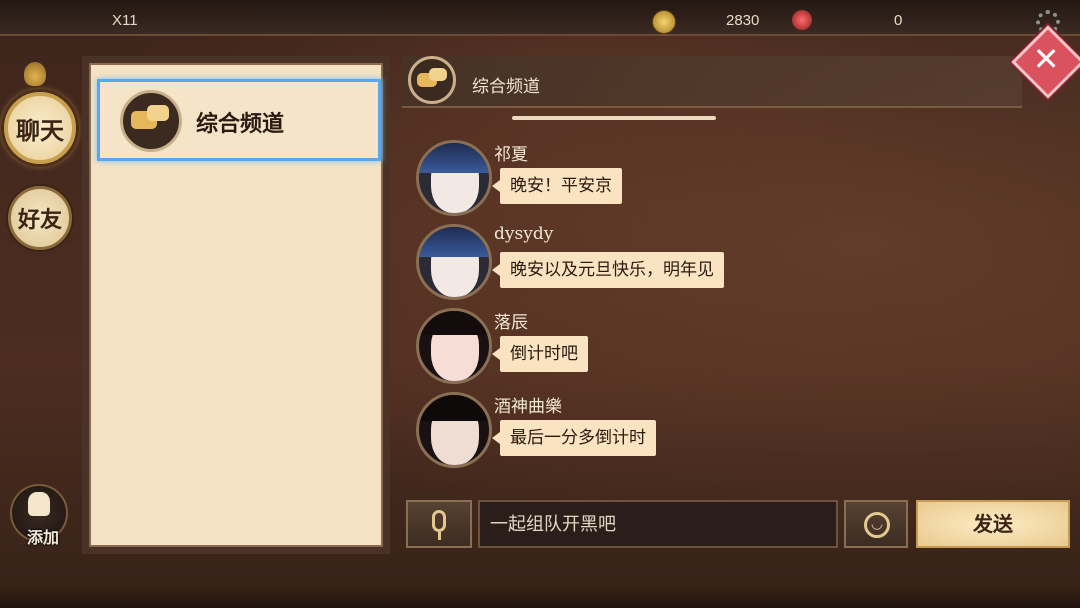 The height and width of the screenshot is (608, 1080). Describe the element at coordinates (540, 596) in the screenshot. I see `bottom-menu-strip` at that location.